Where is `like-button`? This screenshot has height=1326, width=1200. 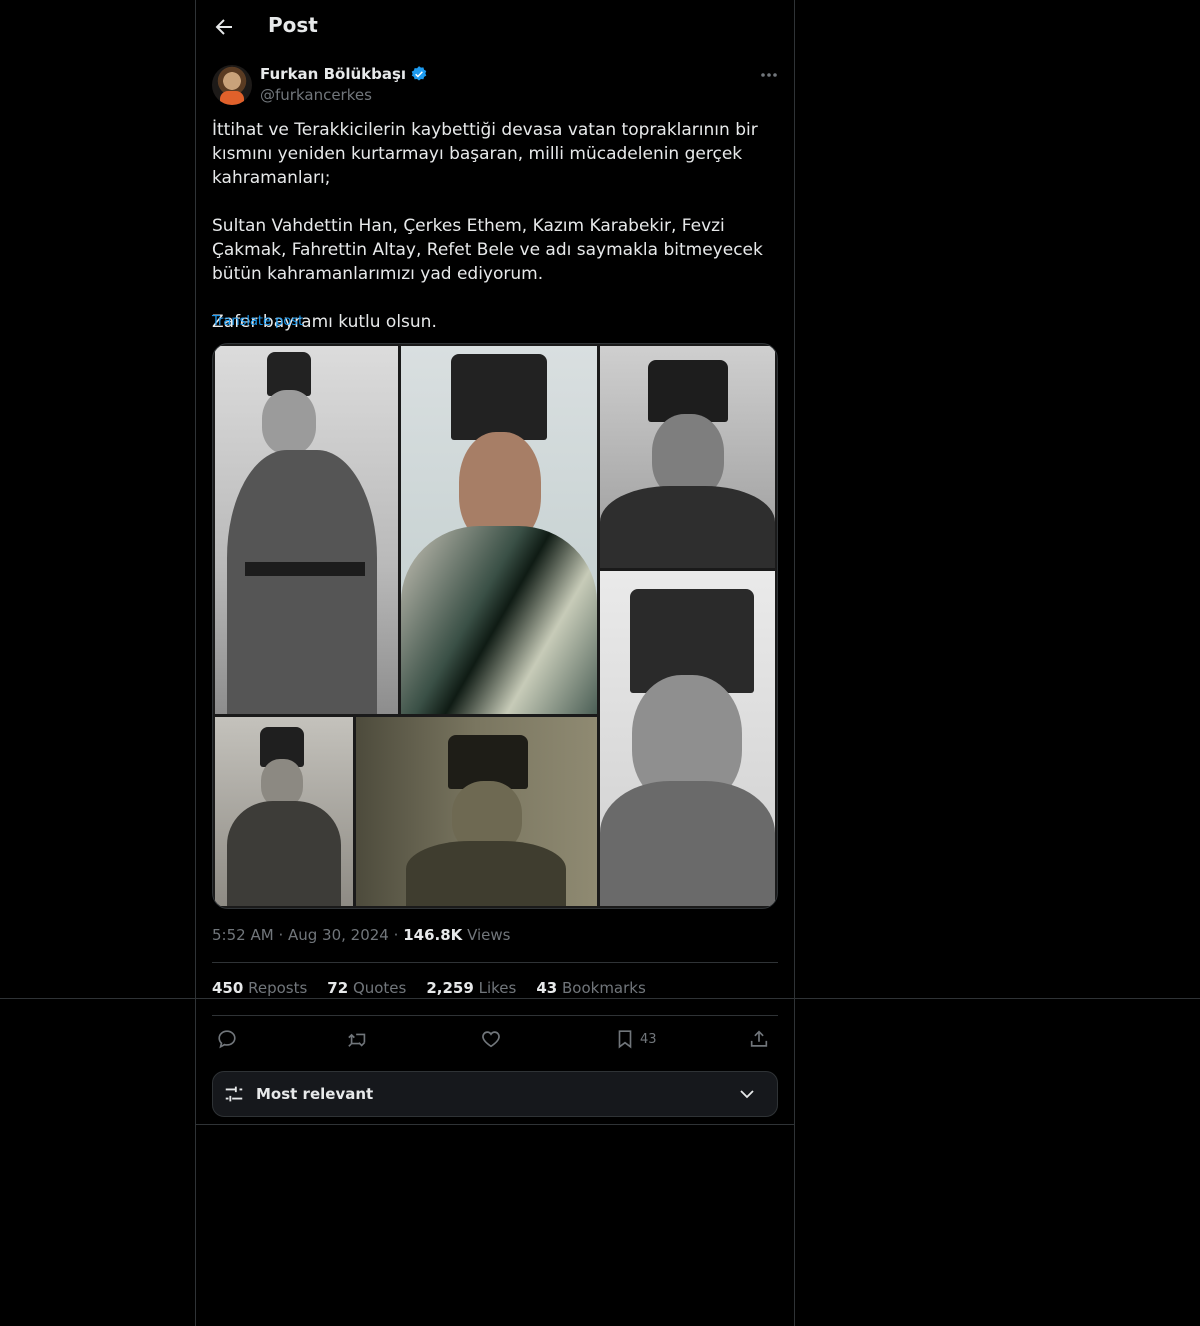
like-button is located at coordinates (491, 1039).